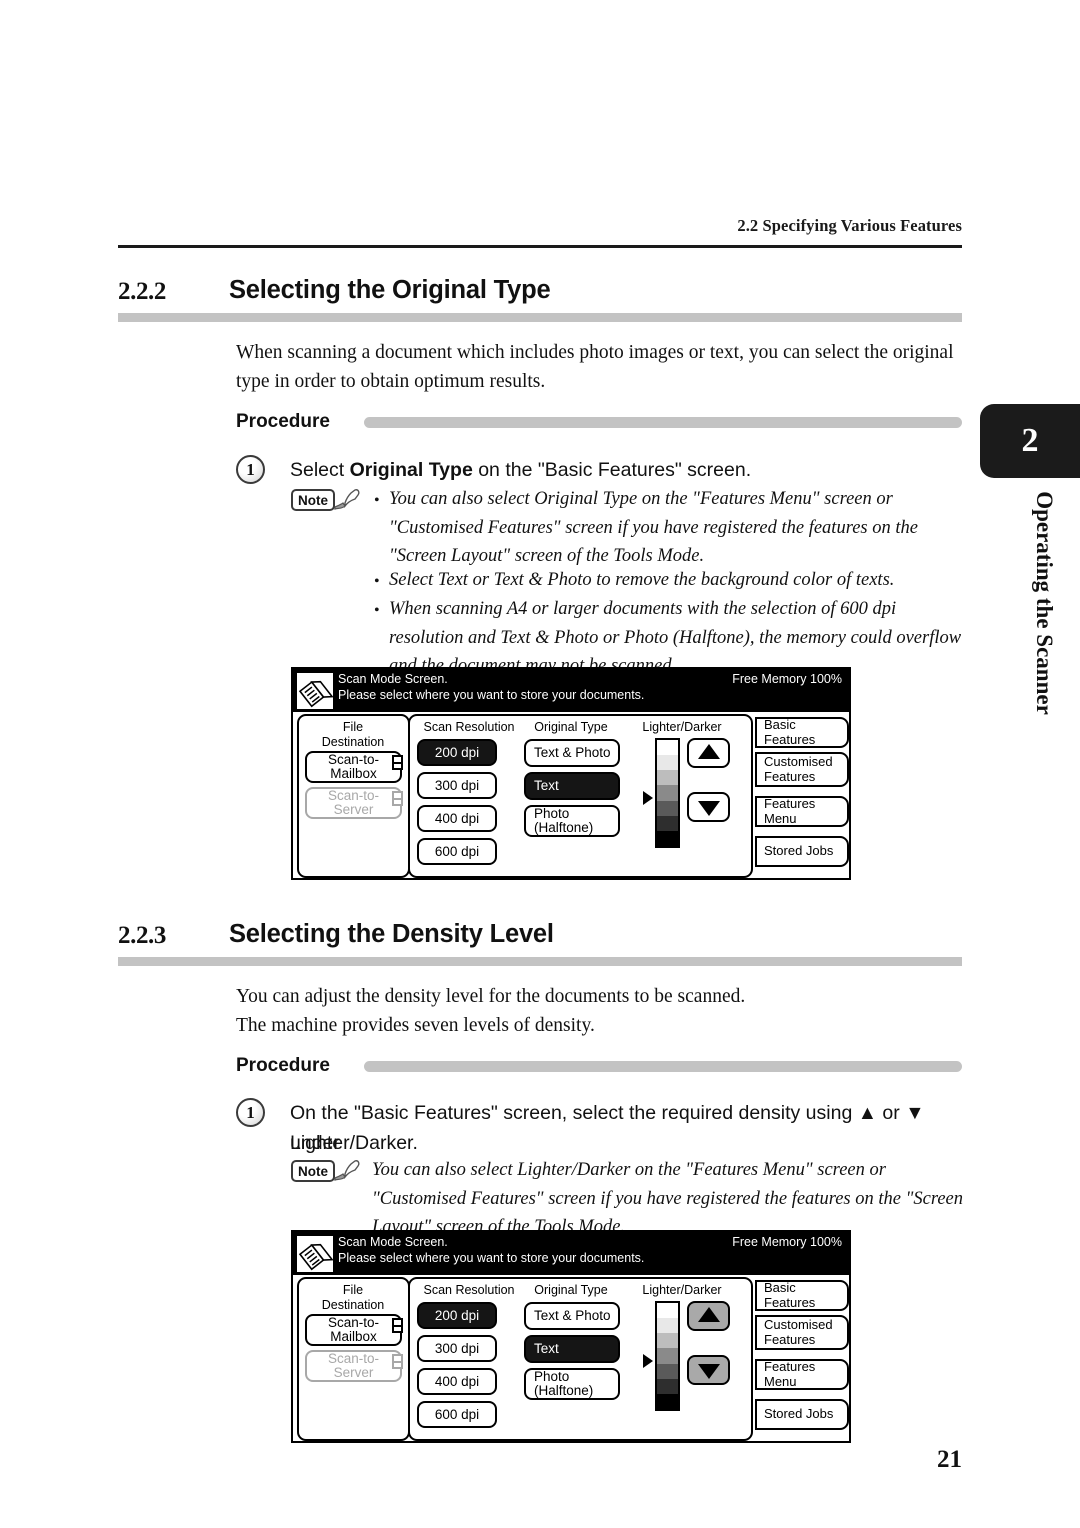 This screenshot has height=1528, width=1080. What do you see at coordinates (469, 1290) in the screenshot?
I see `scan-resolution-title-2: Scan Resolution` at bounding box center [469, 1290].